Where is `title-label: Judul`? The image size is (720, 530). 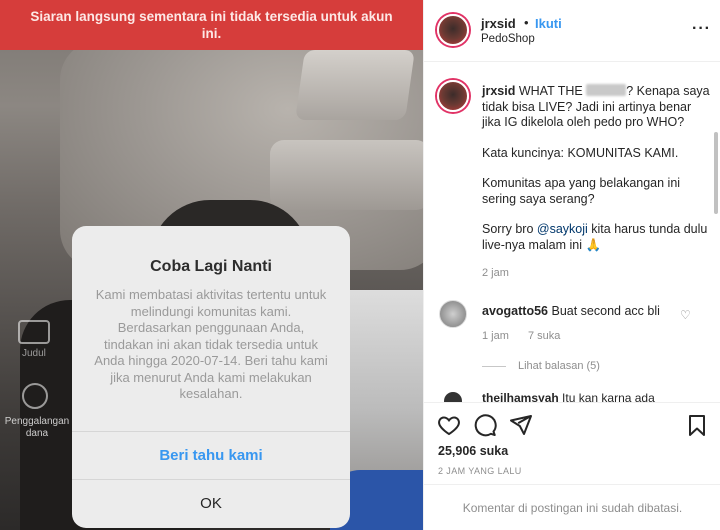 title-label: Judul is located at coordinates (34, 353).